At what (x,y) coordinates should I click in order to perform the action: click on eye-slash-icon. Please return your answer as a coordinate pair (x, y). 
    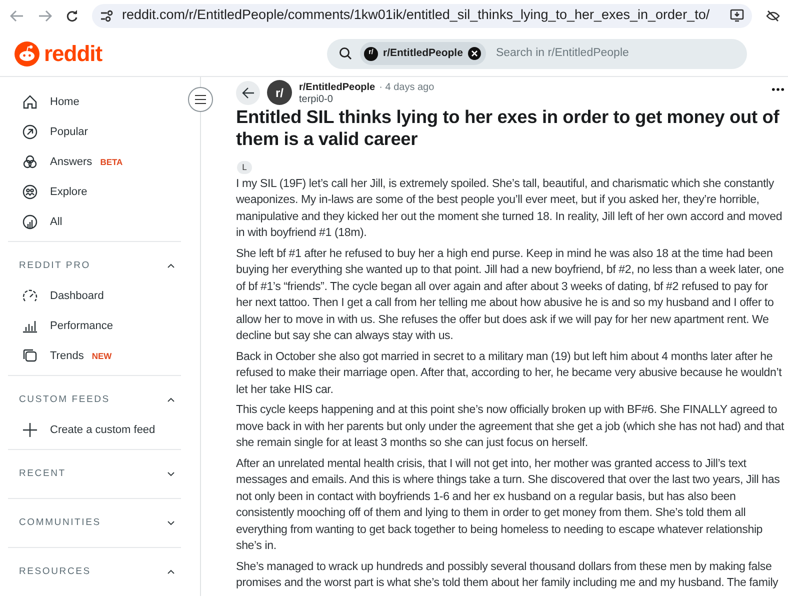
    Looking at the image, I should click on (773, 16).